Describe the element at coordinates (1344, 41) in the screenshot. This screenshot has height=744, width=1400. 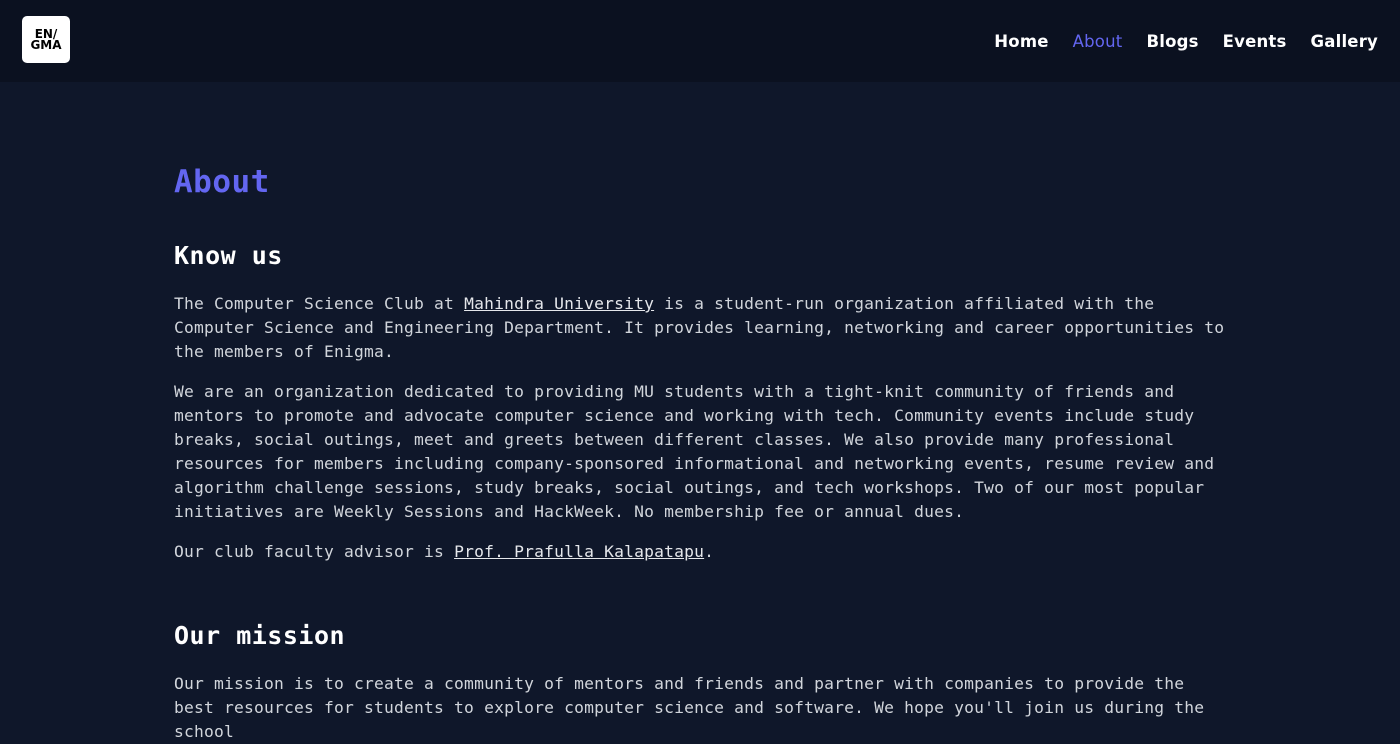
I see `nav-gallery: Gallery` at that location.